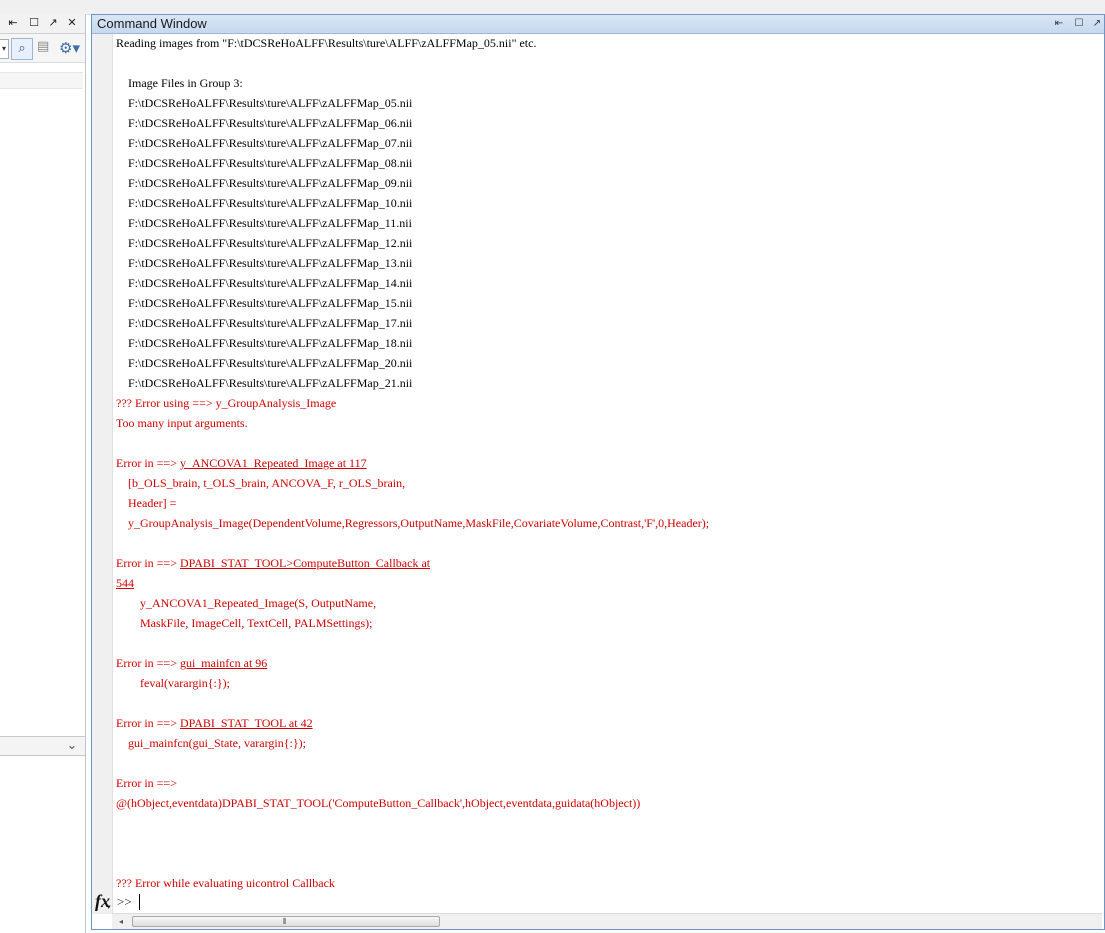 This screenshot has width=1105, height=933. I want to click on scroll-left-icon: ◂, so click(121, 921).